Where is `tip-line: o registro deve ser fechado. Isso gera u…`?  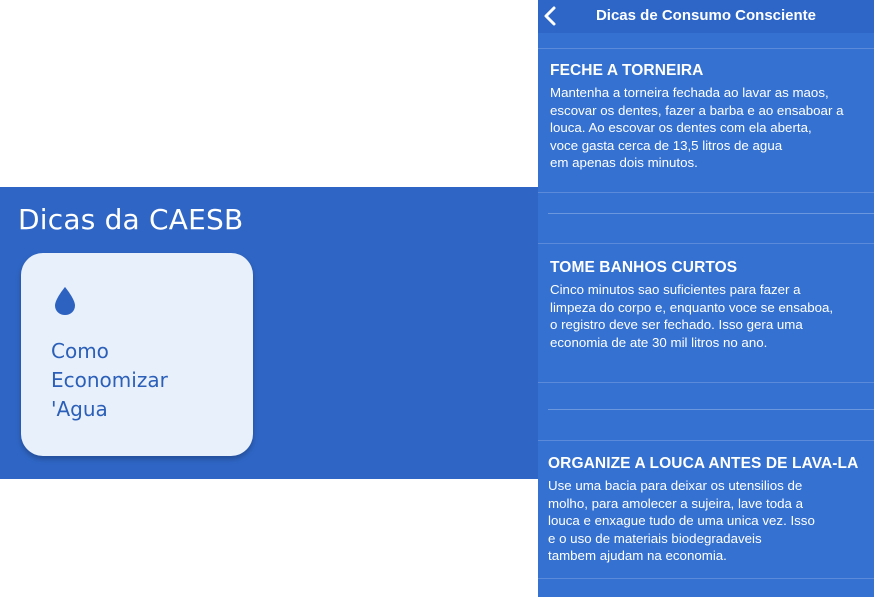
tip-line: o registro deve ser fechado. Isso gera u… is located at coordinates (676, 324).